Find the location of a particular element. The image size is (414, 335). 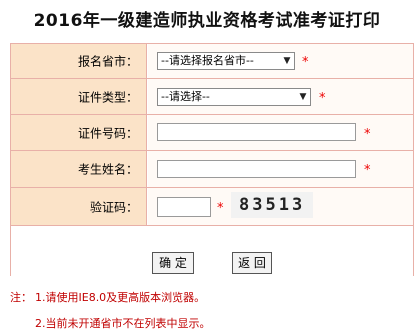

province-select: --请选择报名省市-- ▼ is located at coordinates (226, 61).